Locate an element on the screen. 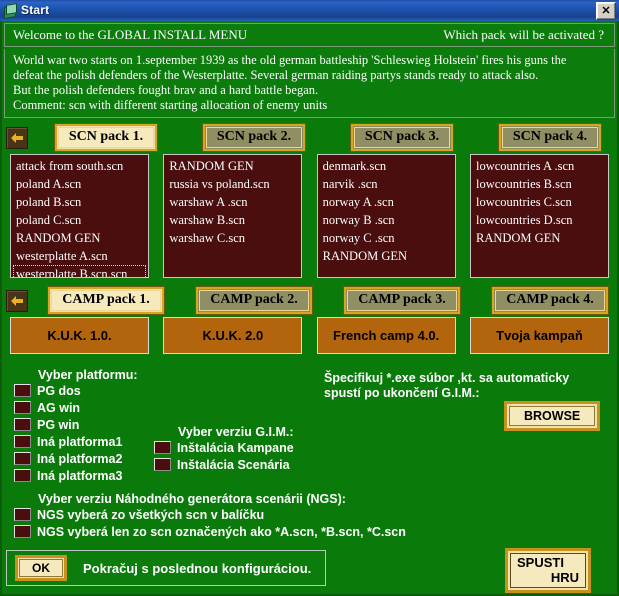 The height and width of the screenshot is (596, 619). scn-pack-button-2: SCN pack 2. is located at coordinates (254, 137).